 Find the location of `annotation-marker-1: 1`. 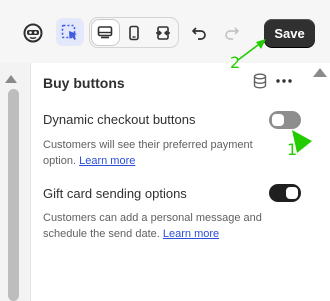

annotation-marker-1: 1 is located at coordinates (292, 149).